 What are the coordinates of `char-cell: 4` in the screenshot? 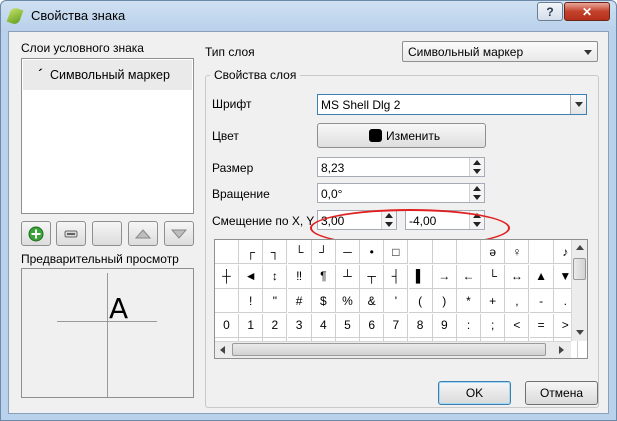 It's located at (323, 325).